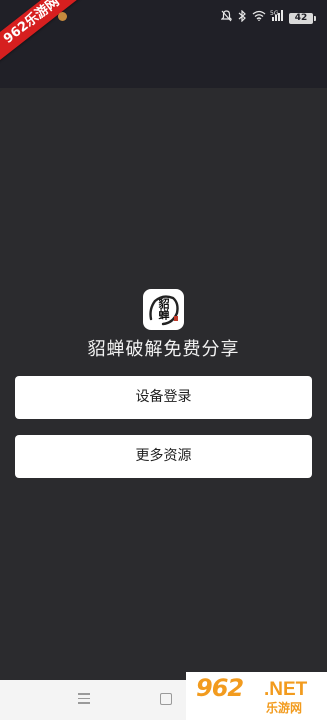  Describe the element at coordinates (274, 13) in the screenshot. I see `network-type-label: 5G` at that location.